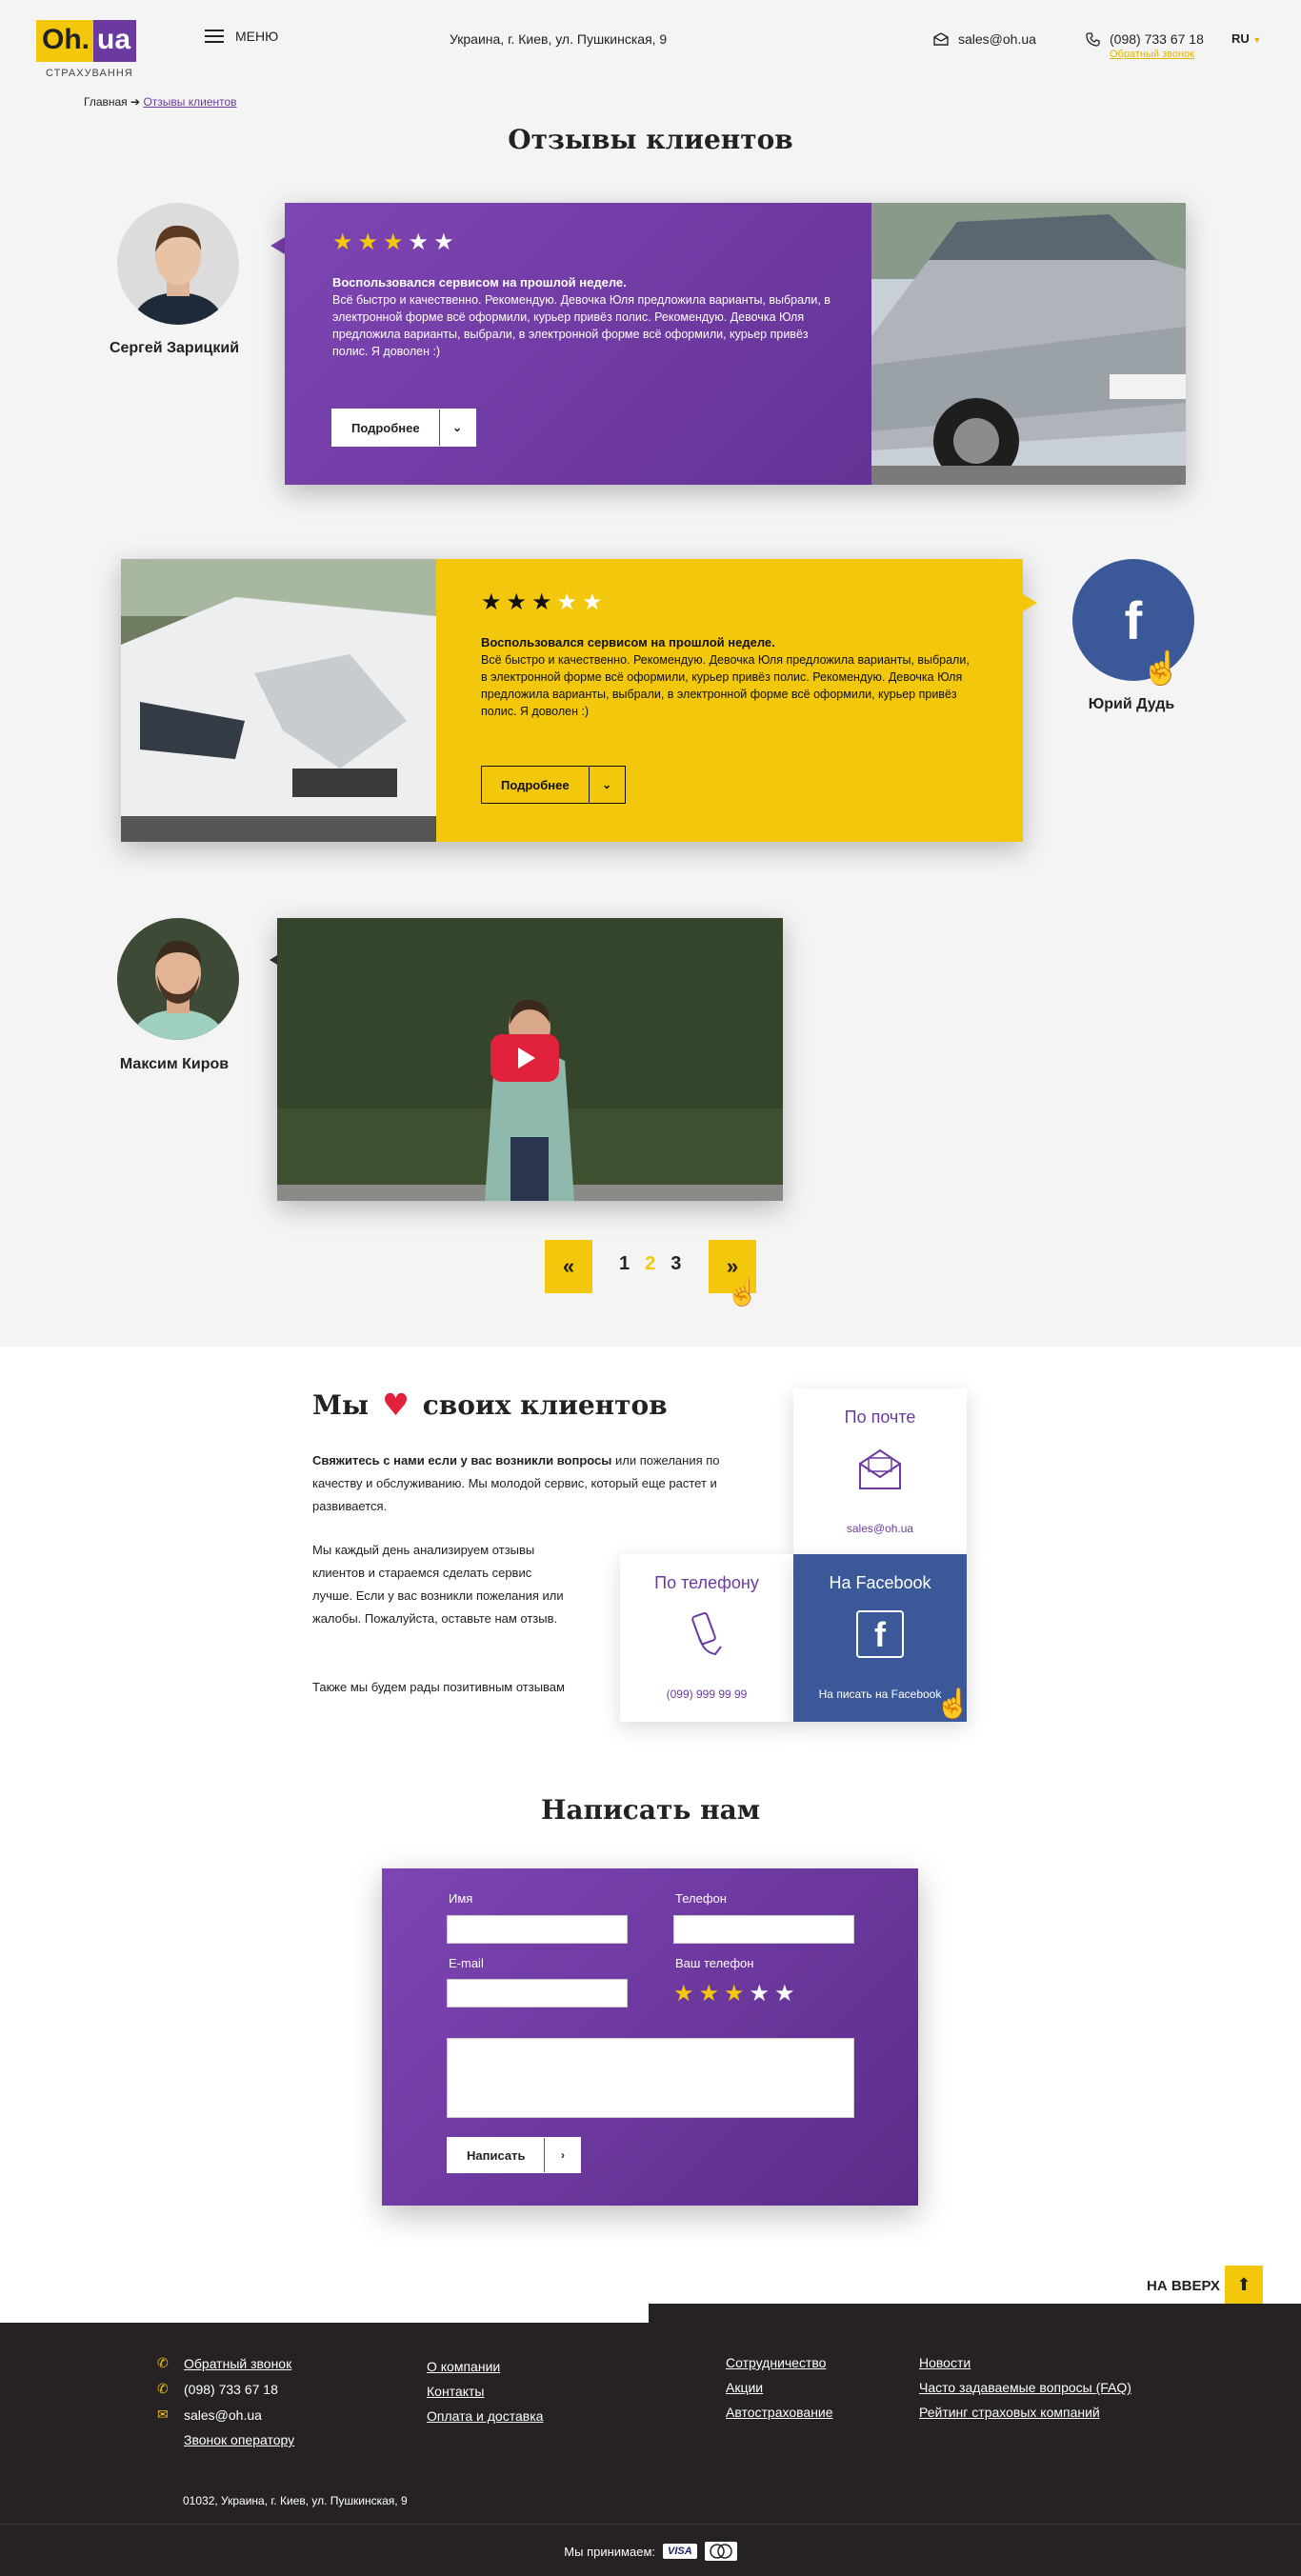  I want to click on review-video, so click(530, 1059).